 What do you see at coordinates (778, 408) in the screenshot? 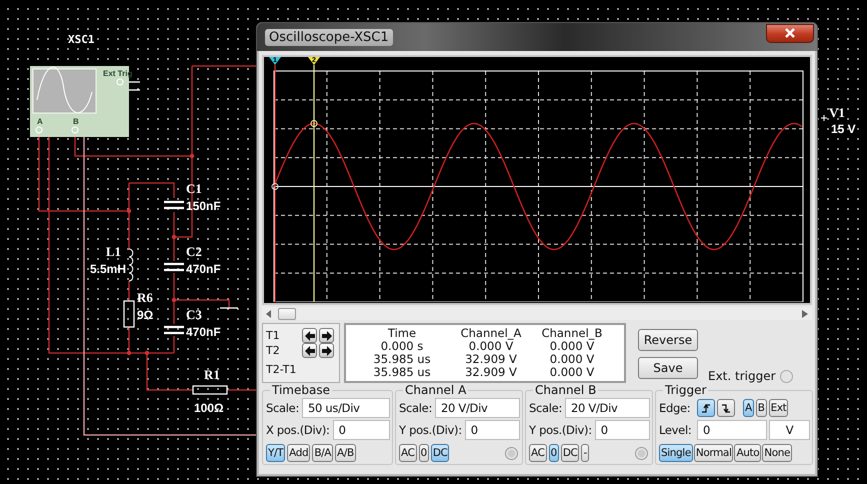
I see `source-button: Ext` at bounding box center [778, 408].